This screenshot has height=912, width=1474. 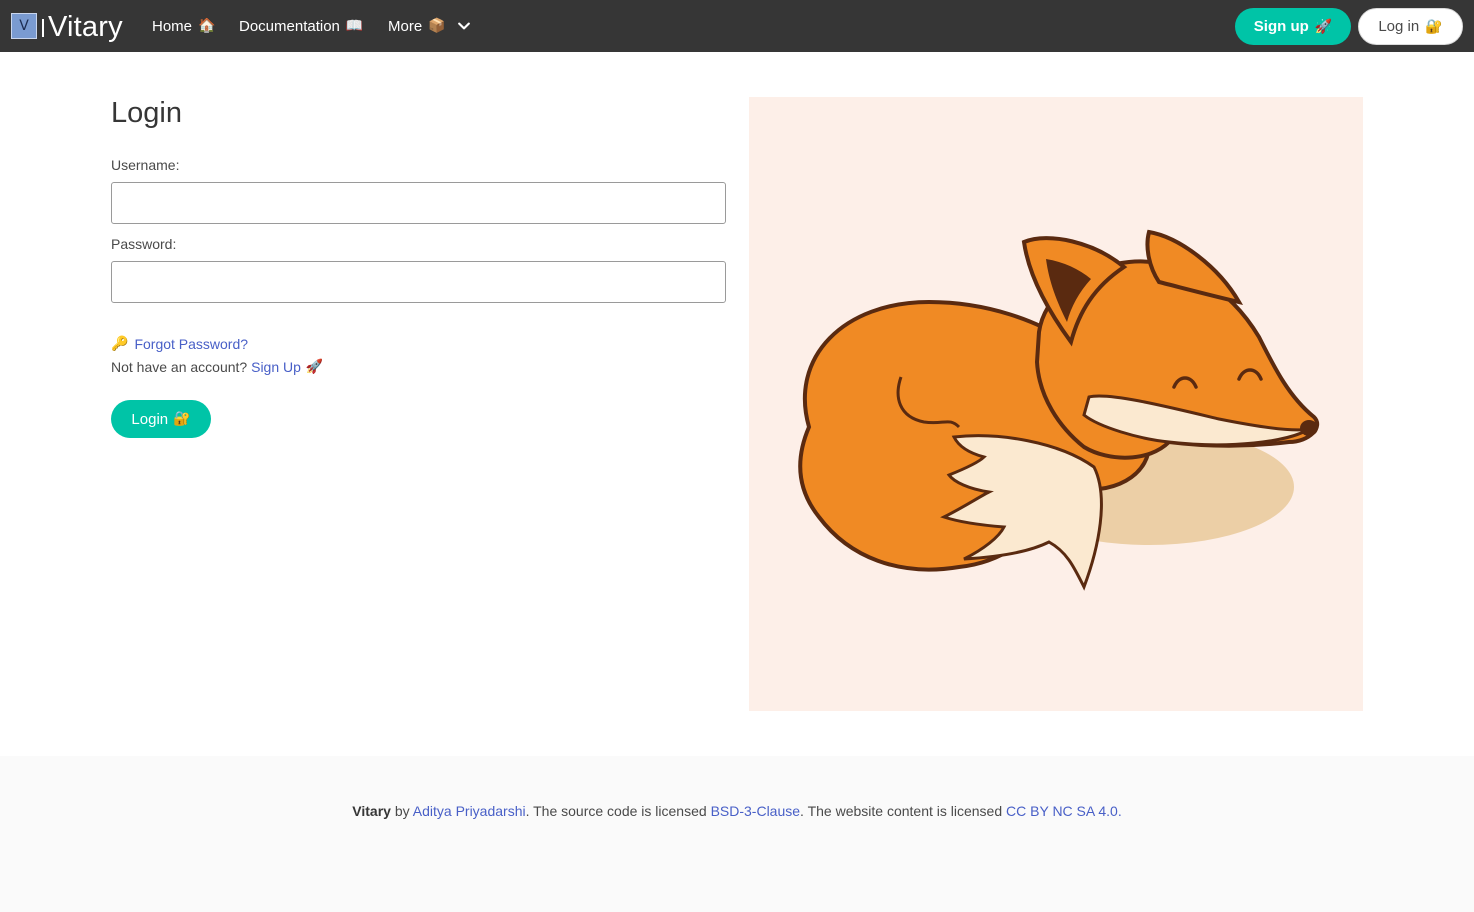 I want to click on password-label: Password:, so click(x=144, y=244).